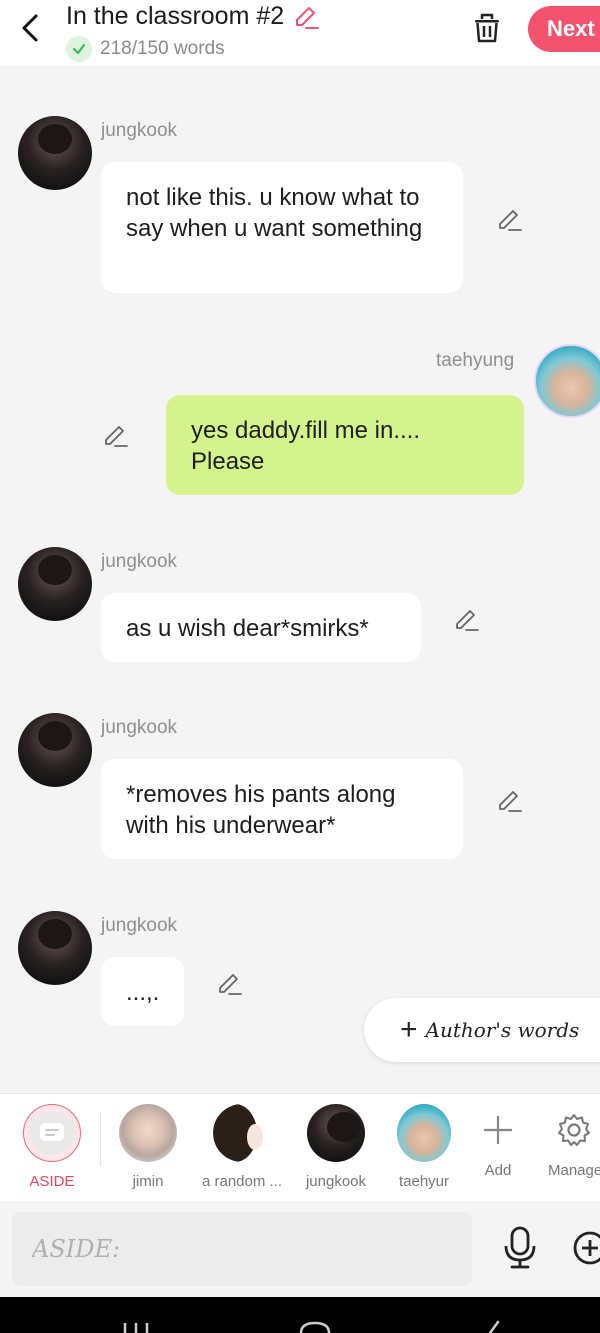 This screenshot has height=1333, width=600. I want to click on aside-avatar, so click(52, 1133).